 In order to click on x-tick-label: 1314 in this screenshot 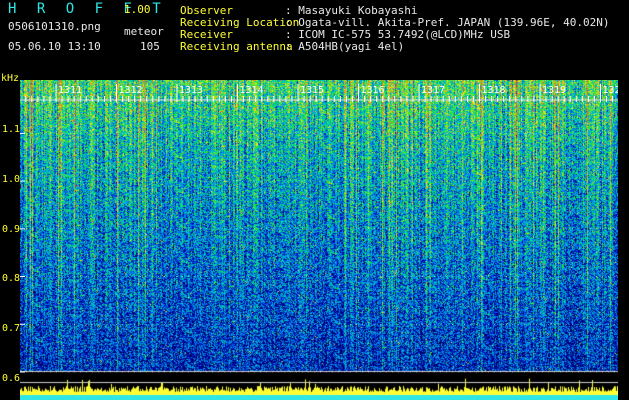, I will do `click(252, 90)`.